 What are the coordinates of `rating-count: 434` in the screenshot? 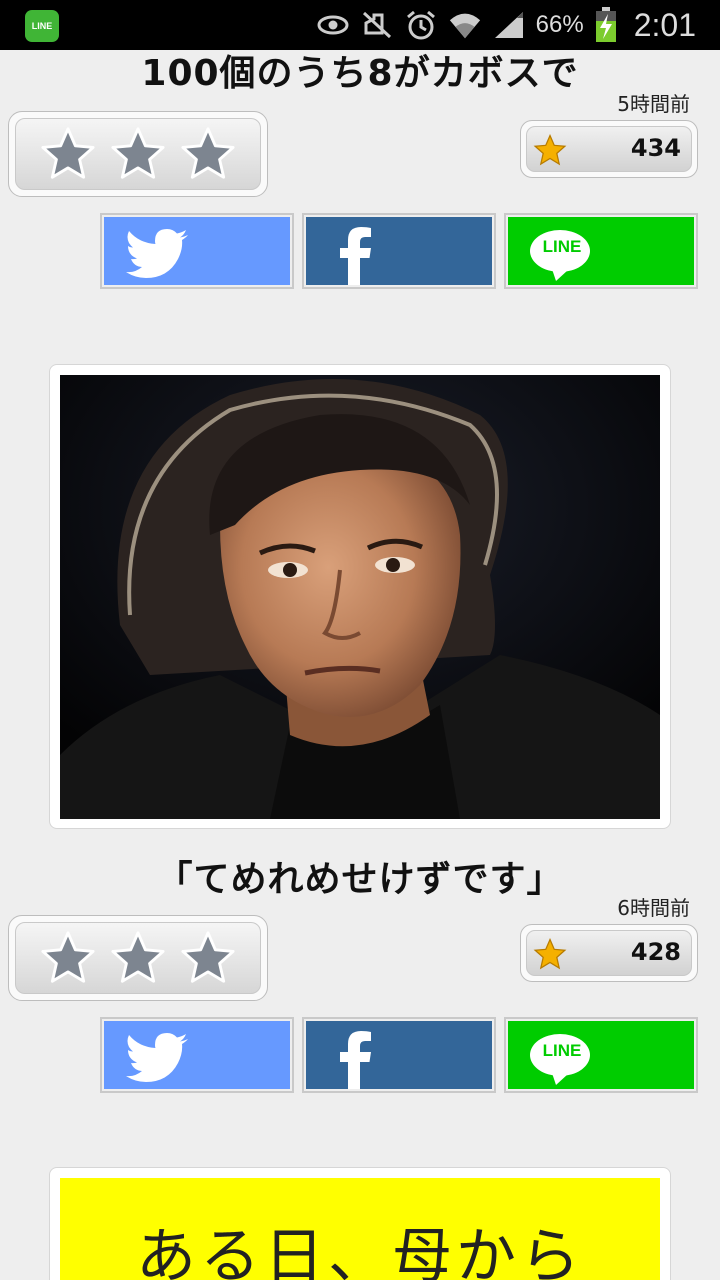 It's located at (609, 149).